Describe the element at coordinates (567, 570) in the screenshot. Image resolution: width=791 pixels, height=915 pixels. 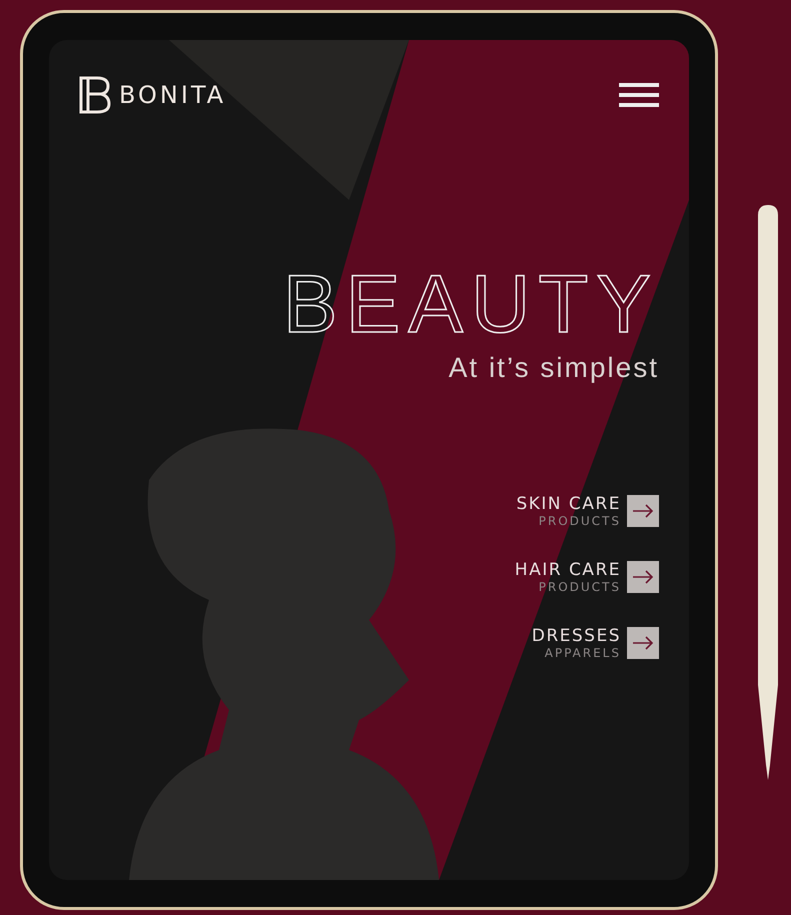
I see `category-title: HAIR CARE` at that location.